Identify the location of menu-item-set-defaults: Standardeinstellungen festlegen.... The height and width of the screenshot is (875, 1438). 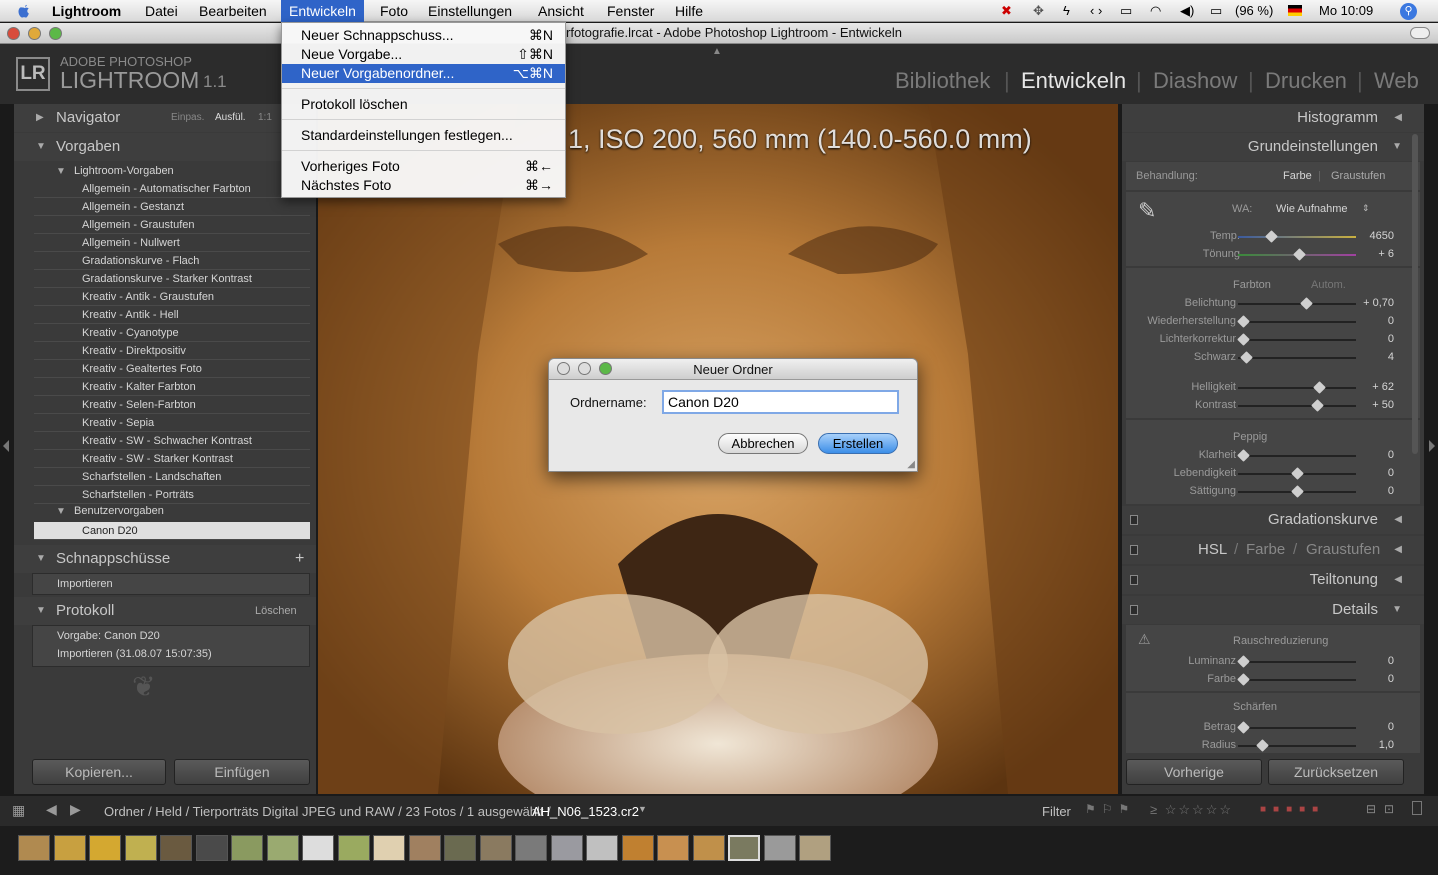
(423, 135).